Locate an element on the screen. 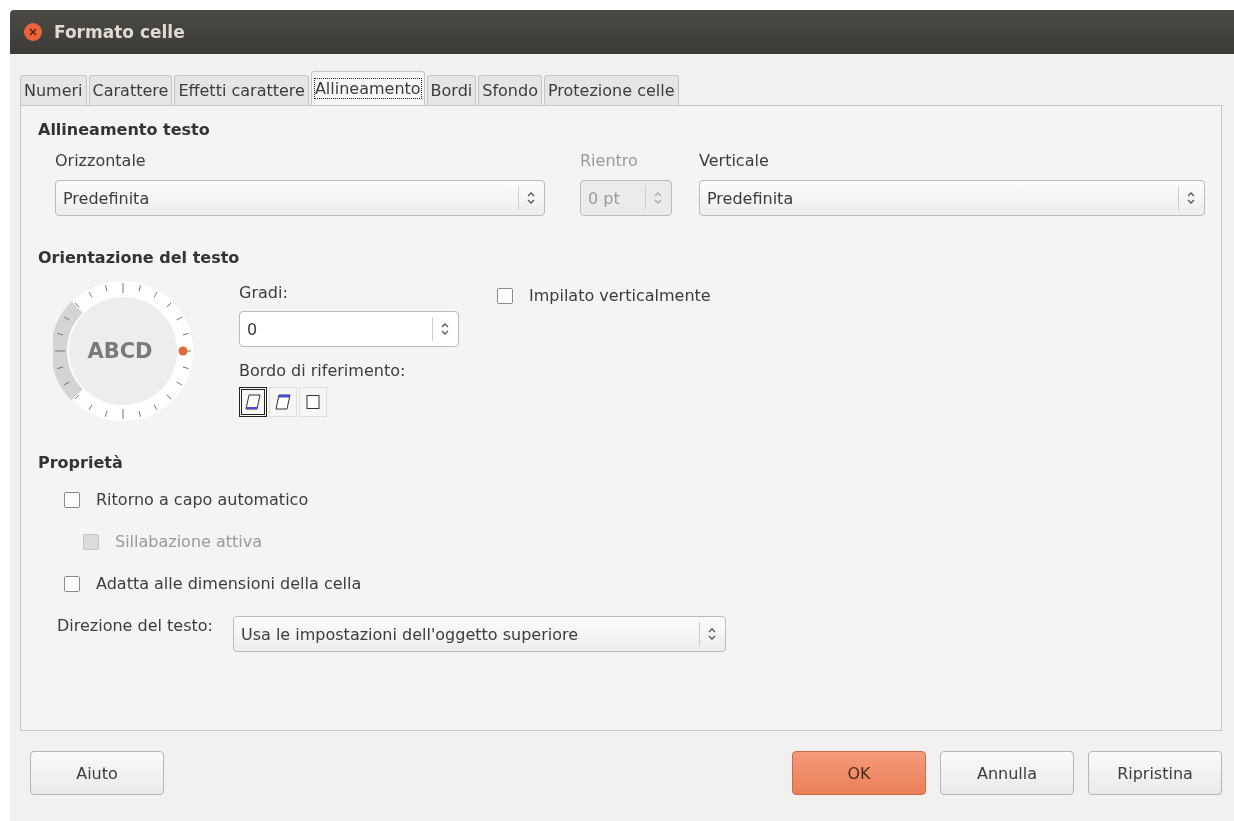  field-label: Rientro is located at coordinates (609, 160).